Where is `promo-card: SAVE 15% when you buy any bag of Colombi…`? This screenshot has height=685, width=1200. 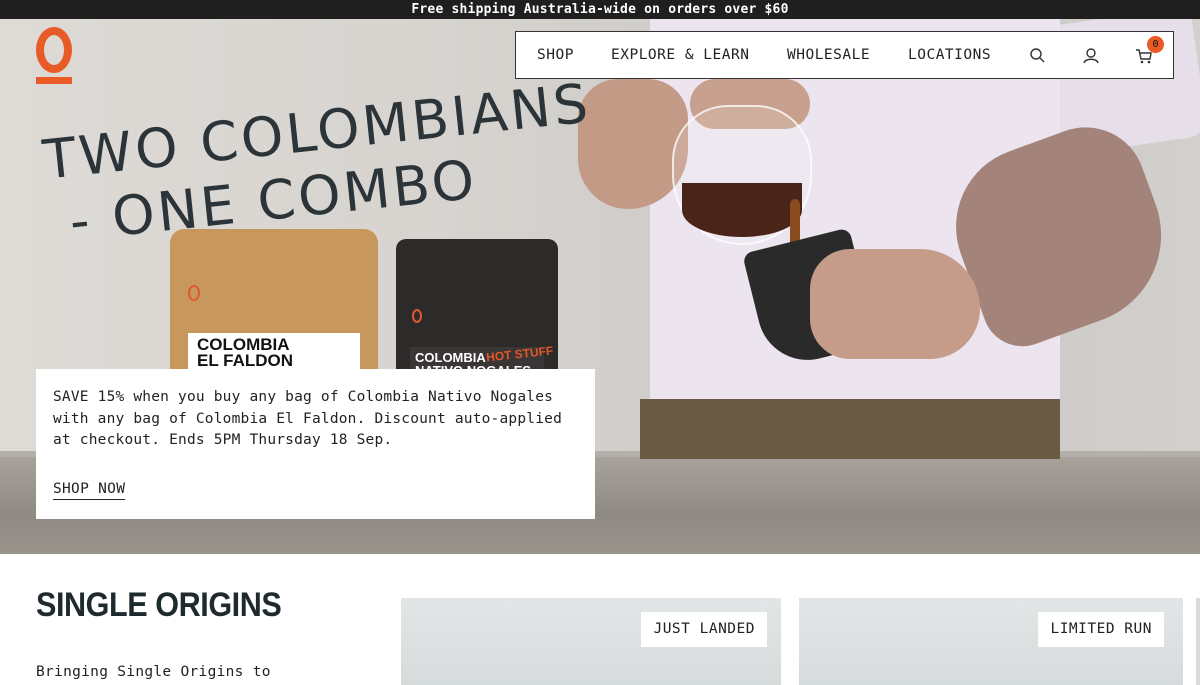
promo-card: SAVE 15% when you buy any bag of Colombi… is located at coordinates (315, 444).